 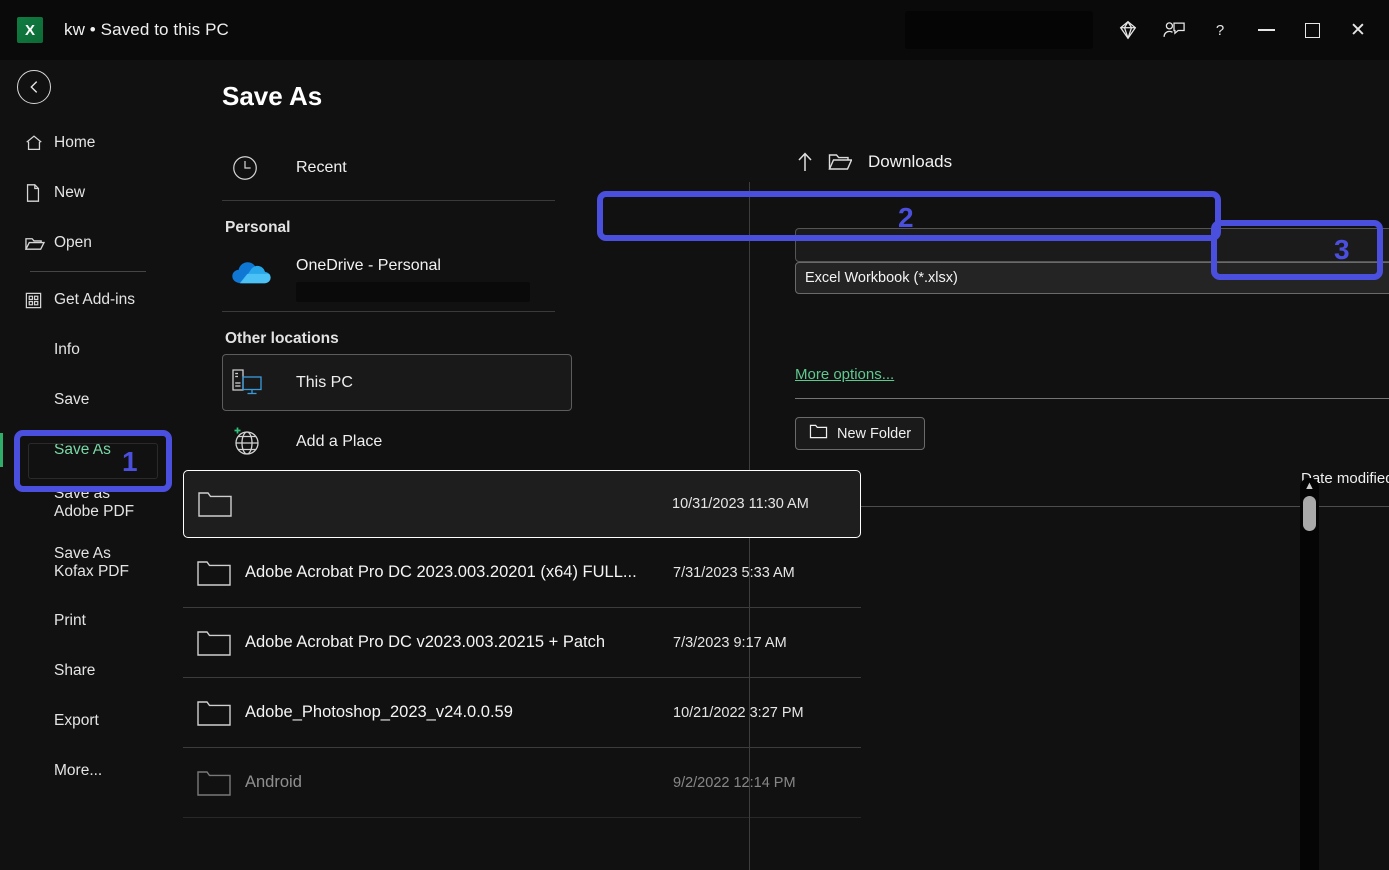 What do you see at coordinates (1128, 30) in the screenshot?
I see `diamond-icon` at bounding box center [1128, 30].